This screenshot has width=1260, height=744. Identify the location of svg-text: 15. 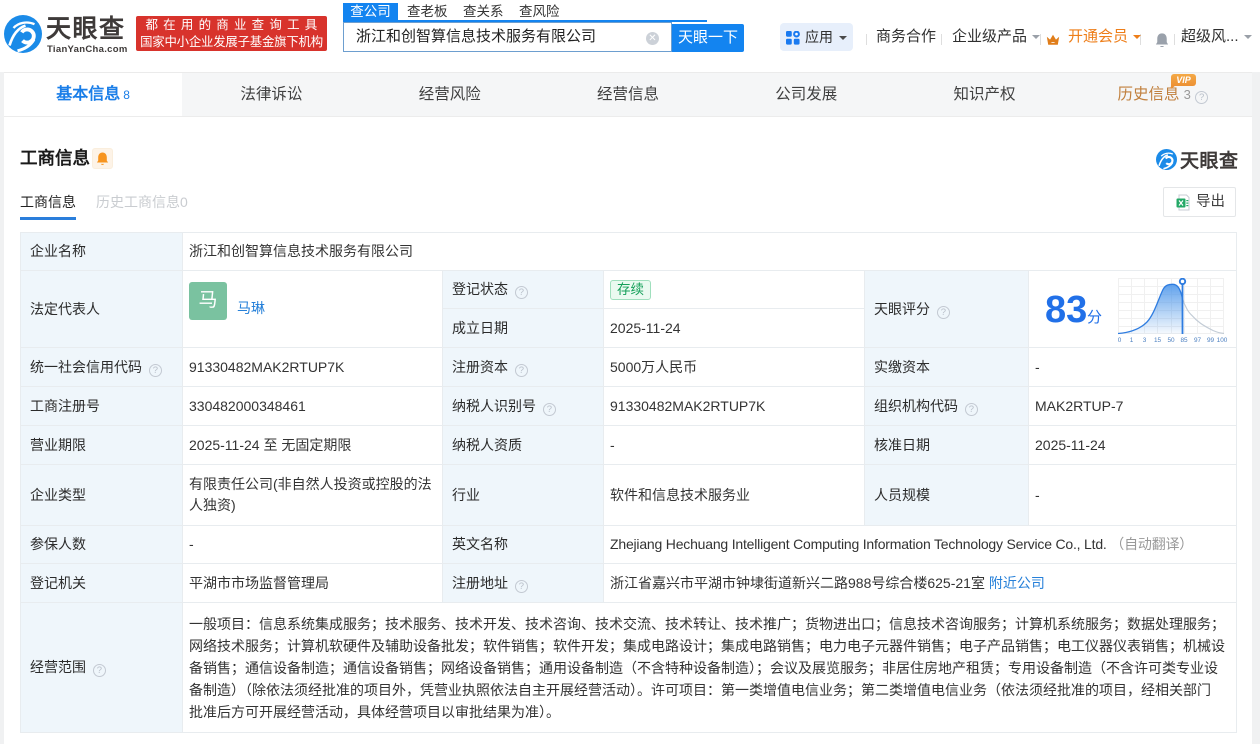
(1158, 340).